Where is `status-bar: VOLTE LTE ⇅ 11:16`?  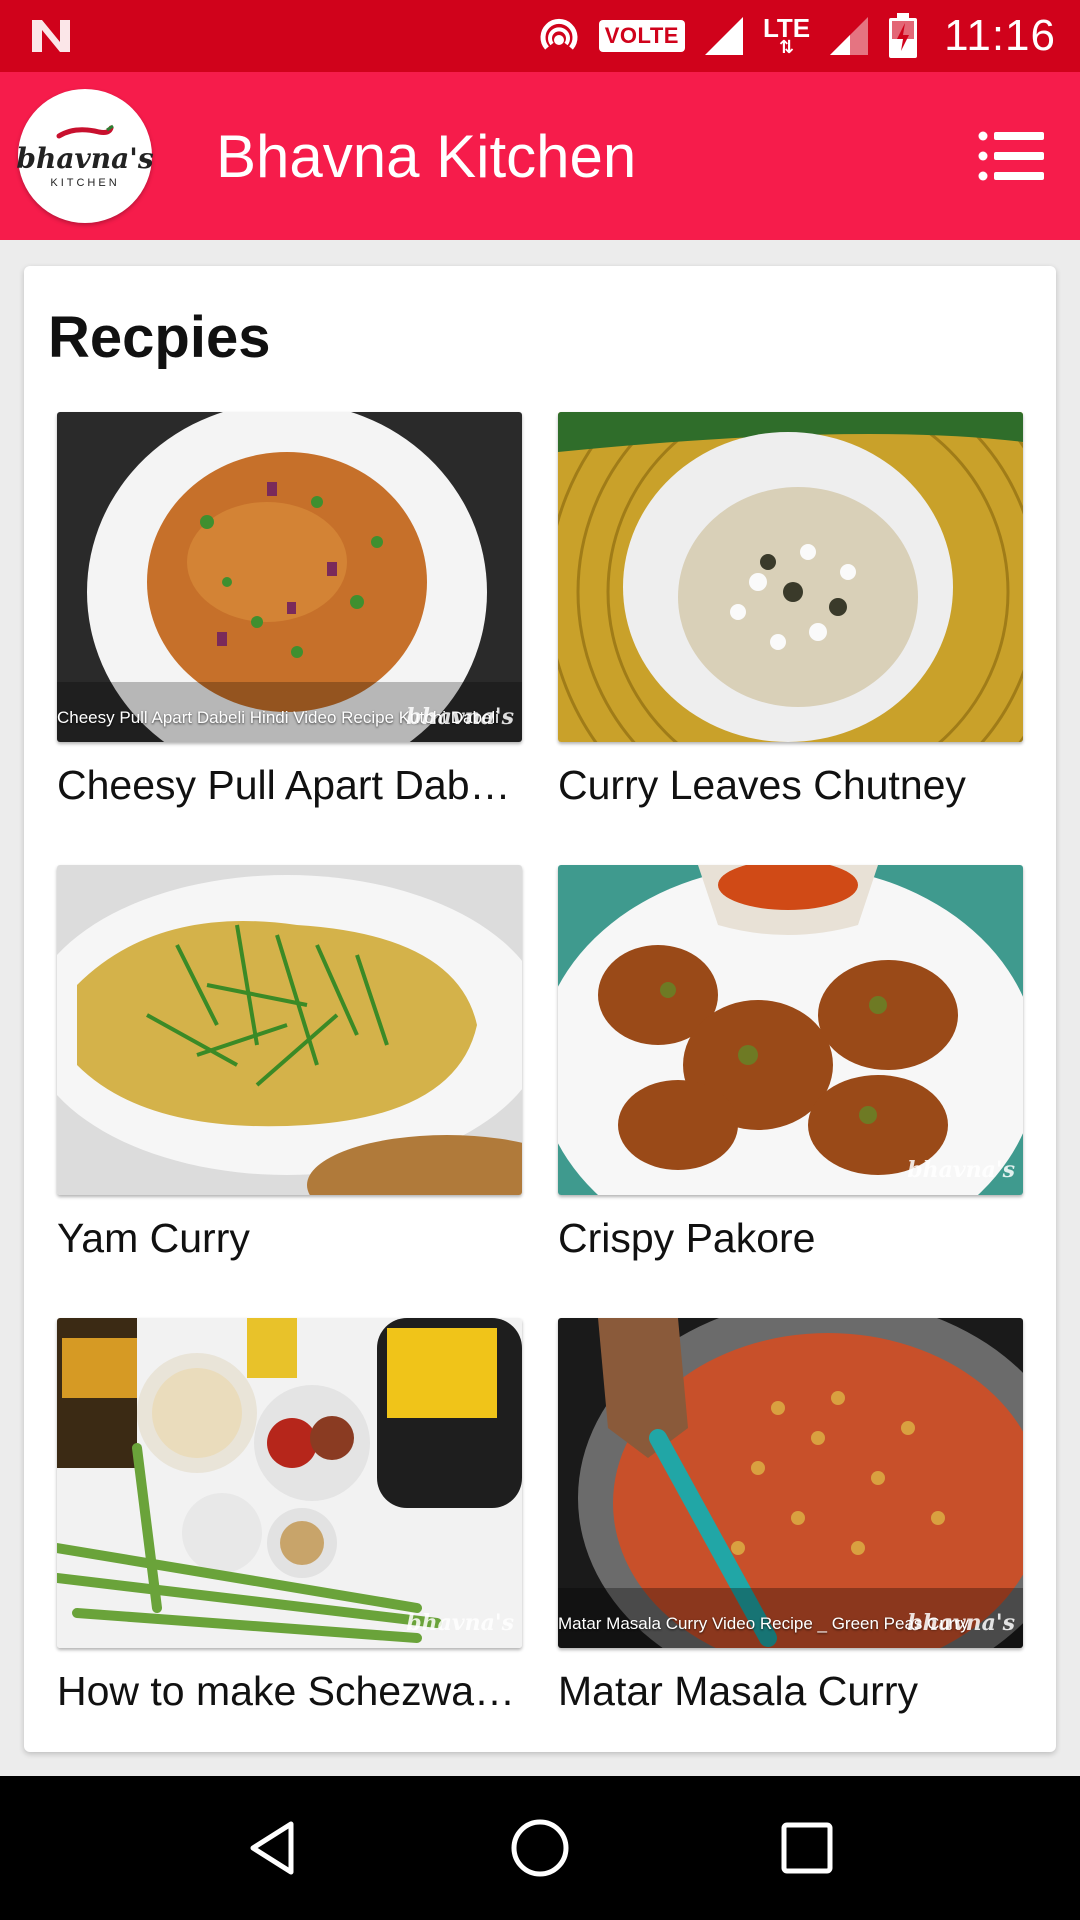 status-bar: VOLTE LTE ⇅ 11:16 is located at coordinates (540, 36).